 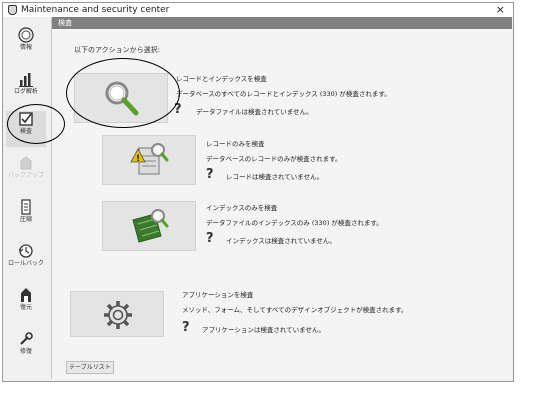 What do you see at coordinates (218, 295) in the screenshot?
I see `action-title: アプリケーションを検査` at bounding box center [218, 295].